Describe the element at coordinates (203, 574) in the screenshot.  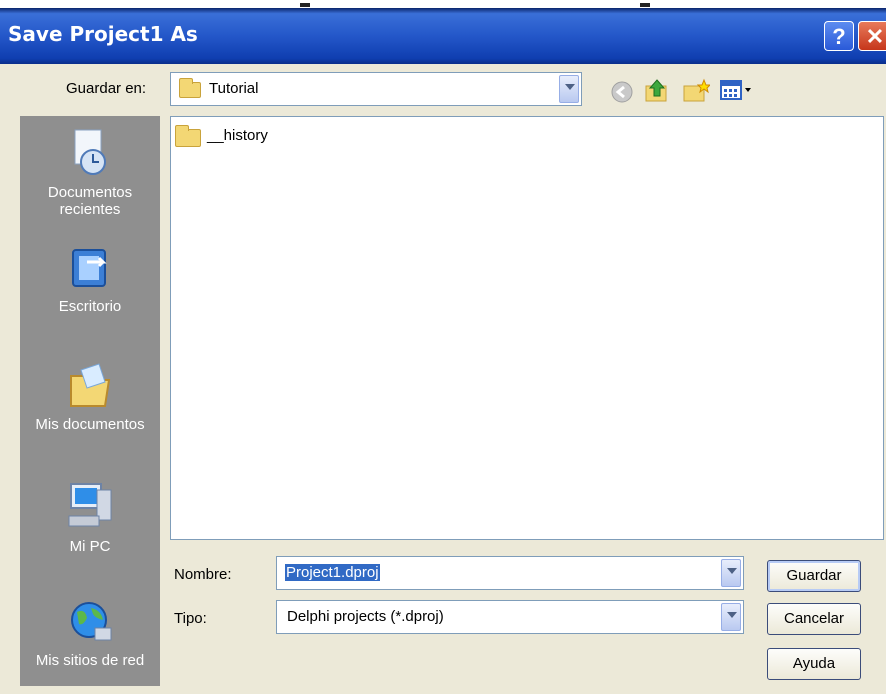
I see `filename-label: Nombre:` at that location.